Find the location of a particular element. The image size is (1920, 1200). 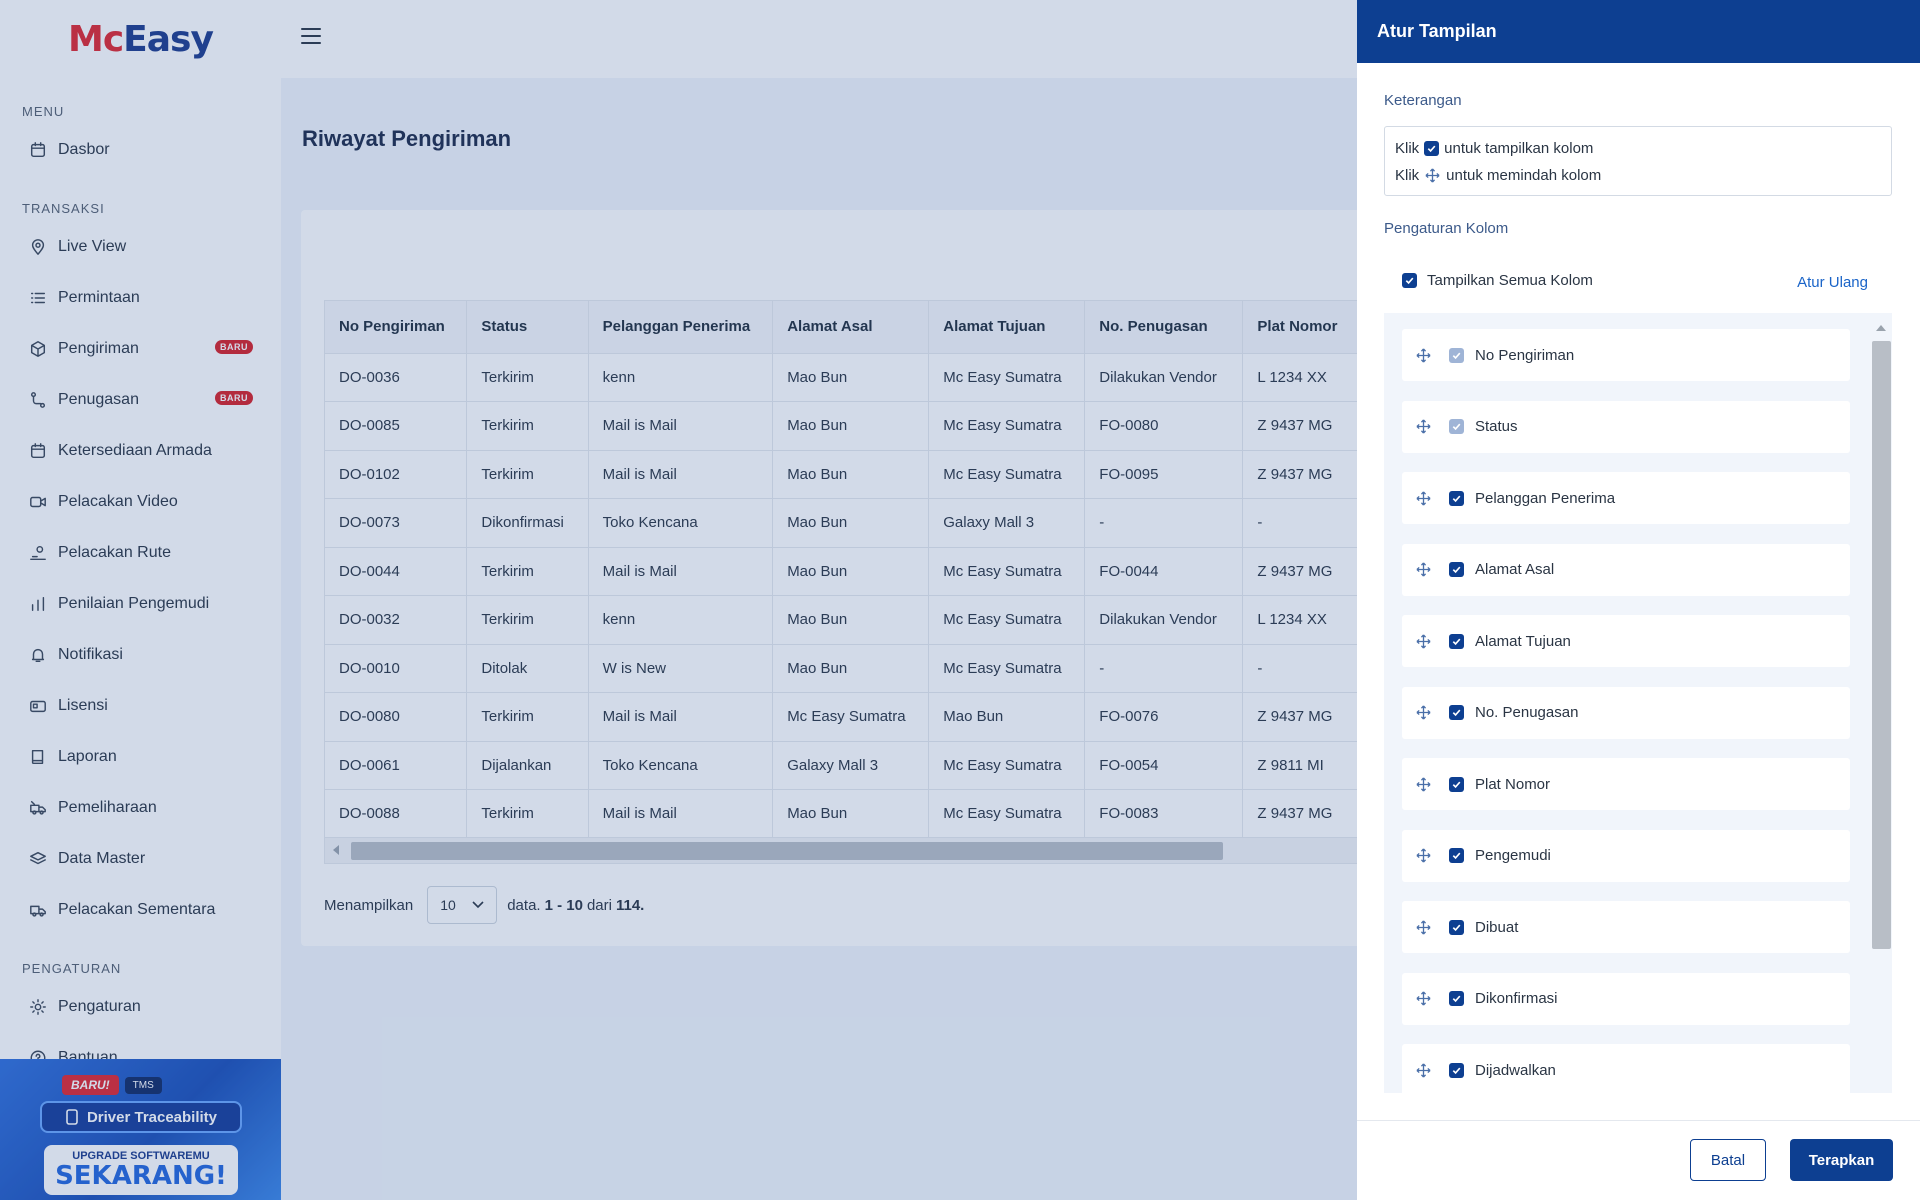

info-click-2: Klik is located at coordinates (1407, 175).